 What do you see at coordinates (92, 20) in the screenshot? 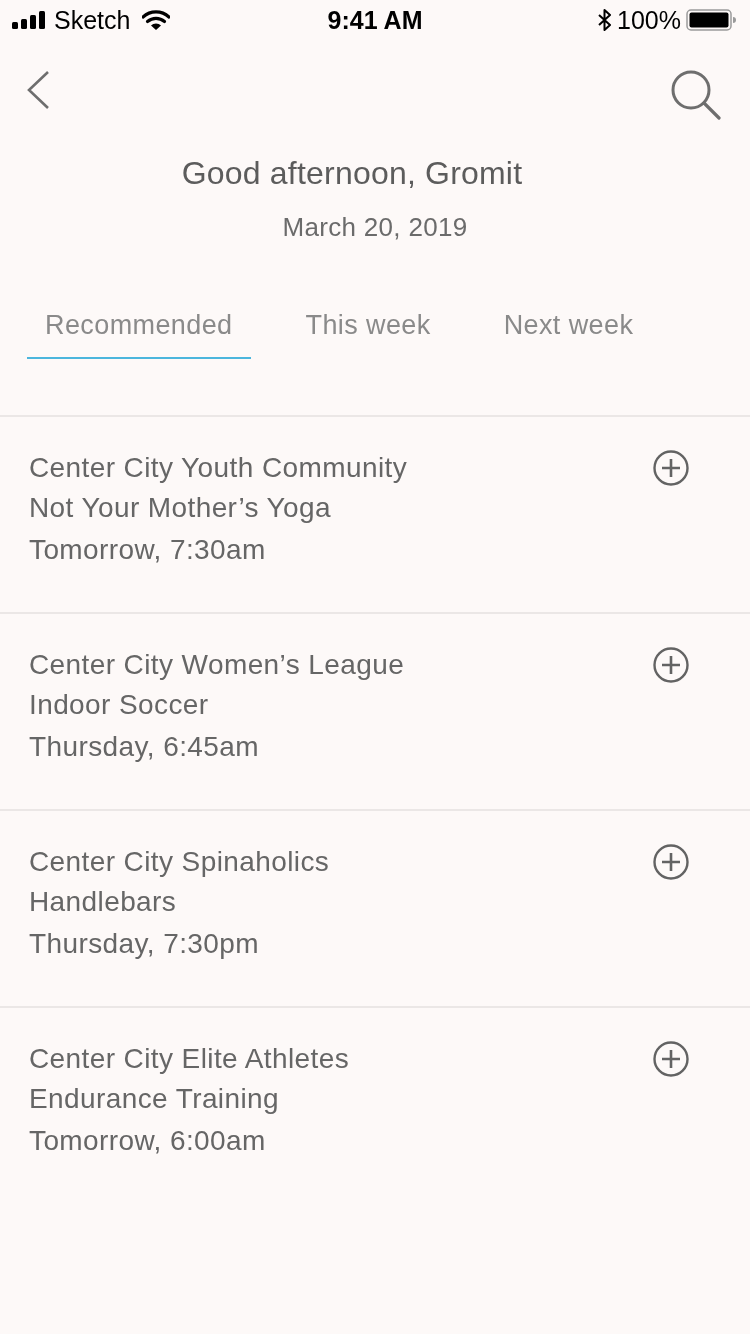
I see `carrier-name: Sketch` at bounding box center [92, 20].